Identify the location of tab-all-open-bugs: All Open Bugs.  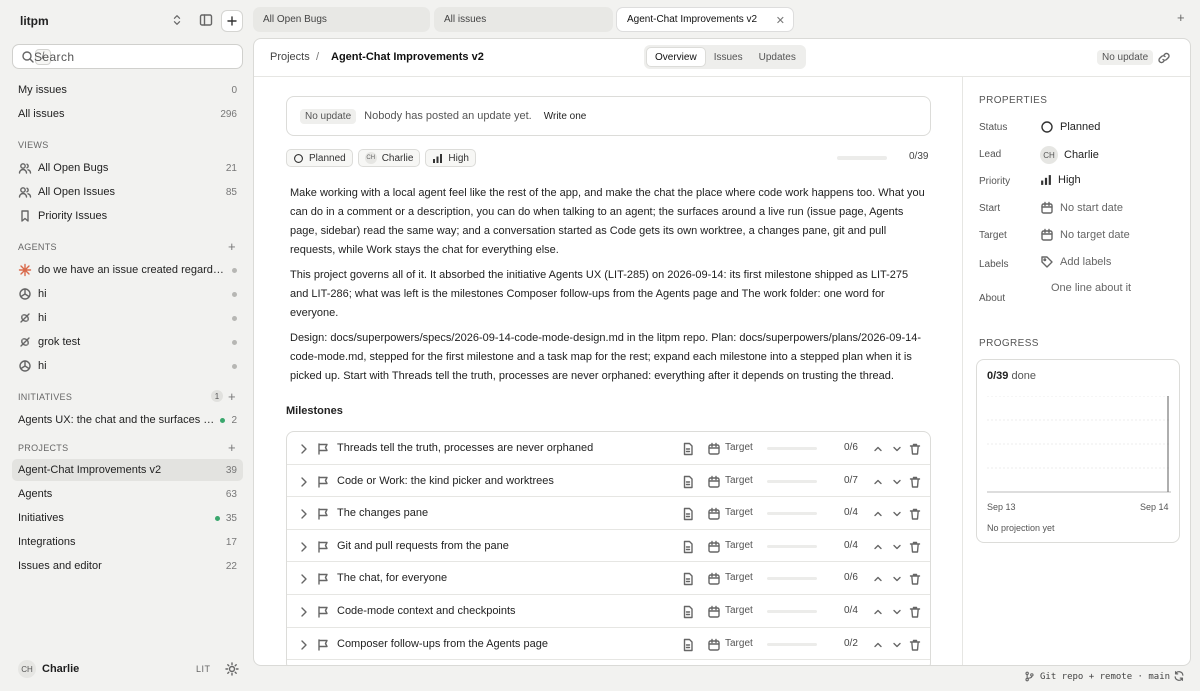
(341, 19).